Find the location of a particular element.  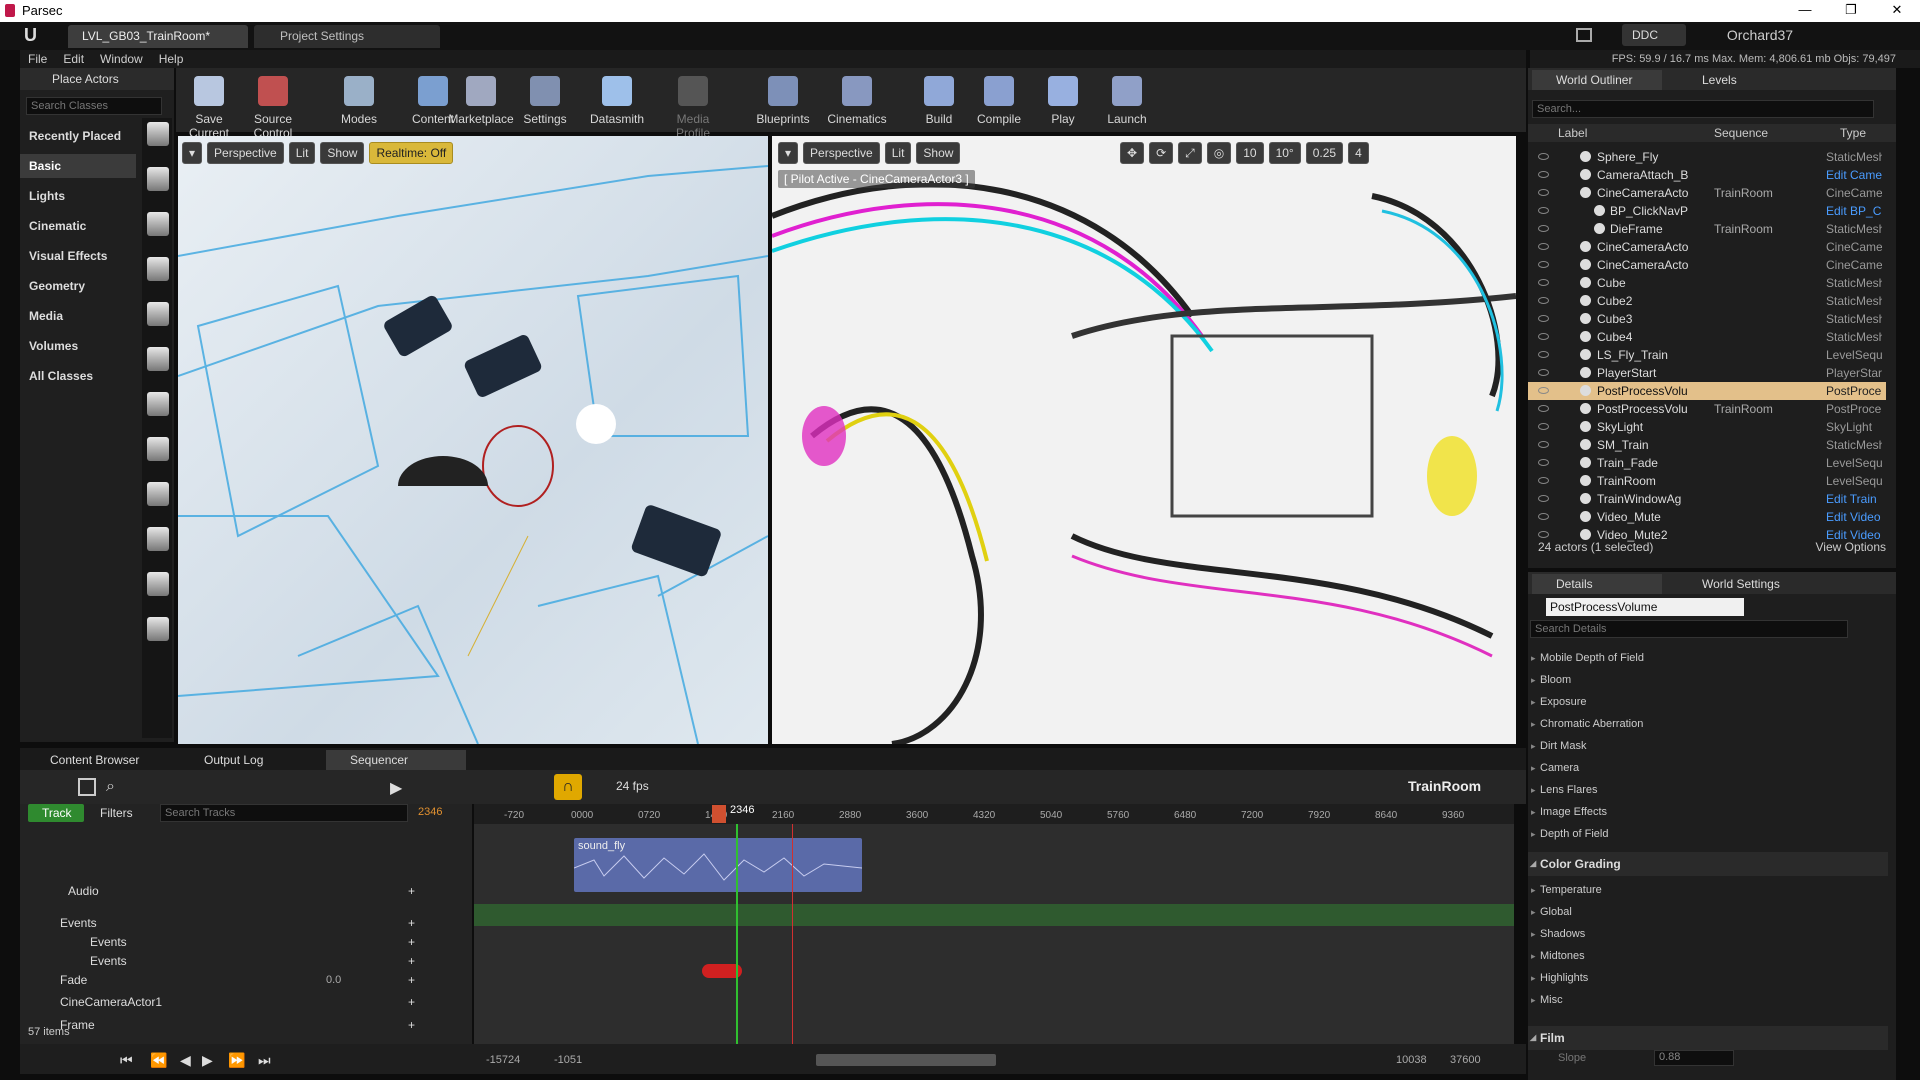

actor-type: Edit Video is located at coordinates (1854, 517).